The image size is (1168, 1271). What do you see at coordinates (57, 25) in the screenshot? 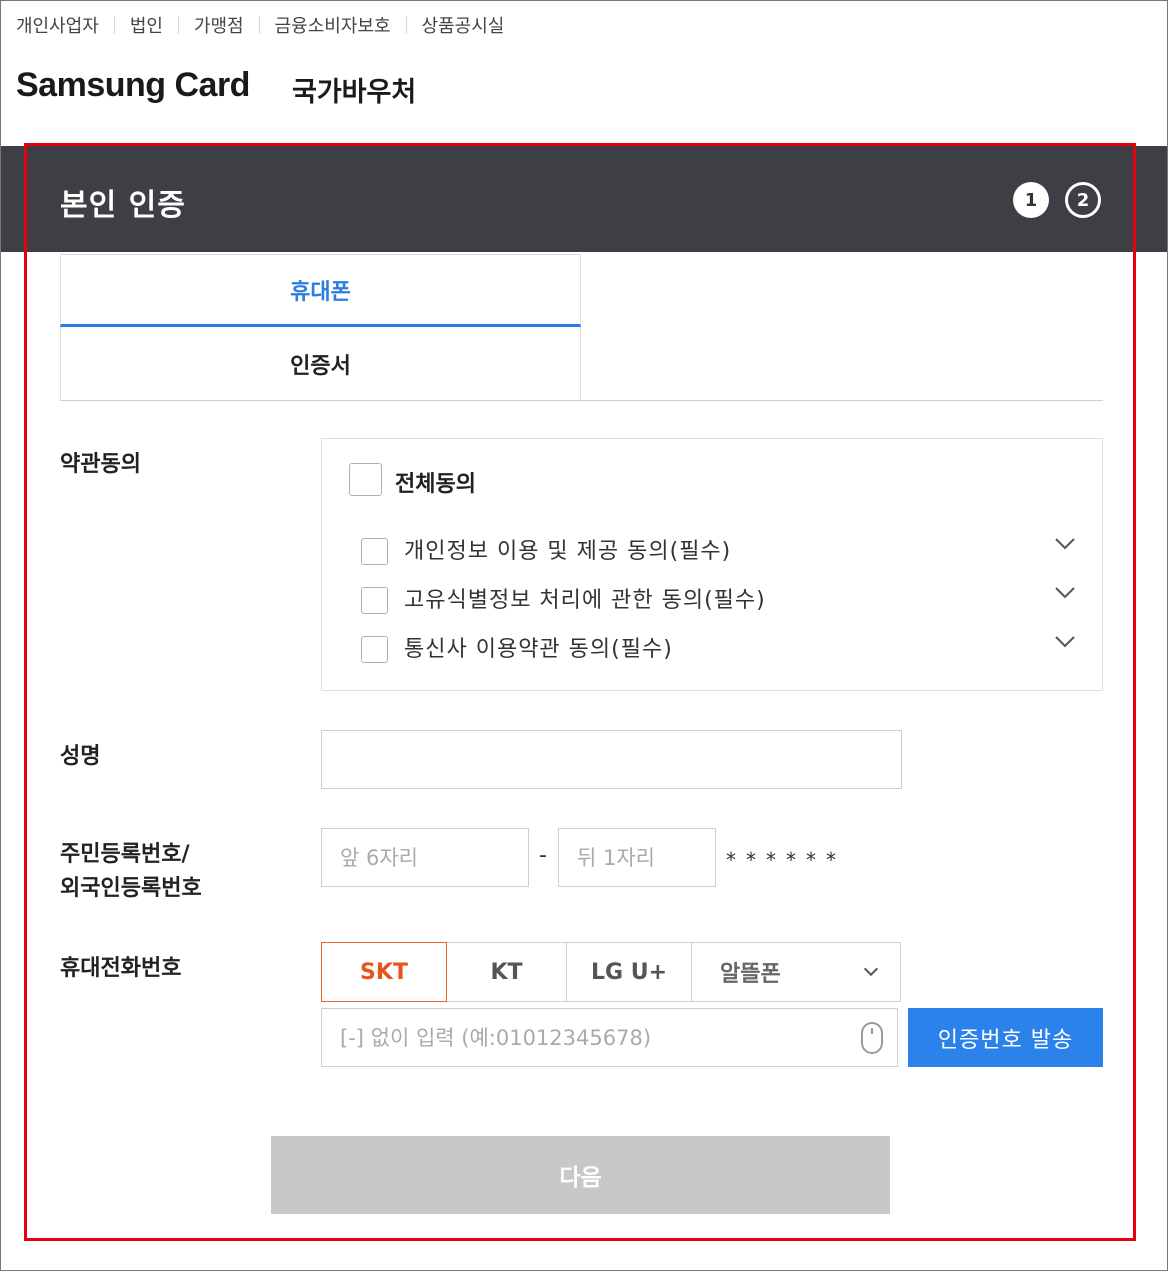
I see `nav-link-individual-business: 개인사업자` at bounding box center [57, 25].